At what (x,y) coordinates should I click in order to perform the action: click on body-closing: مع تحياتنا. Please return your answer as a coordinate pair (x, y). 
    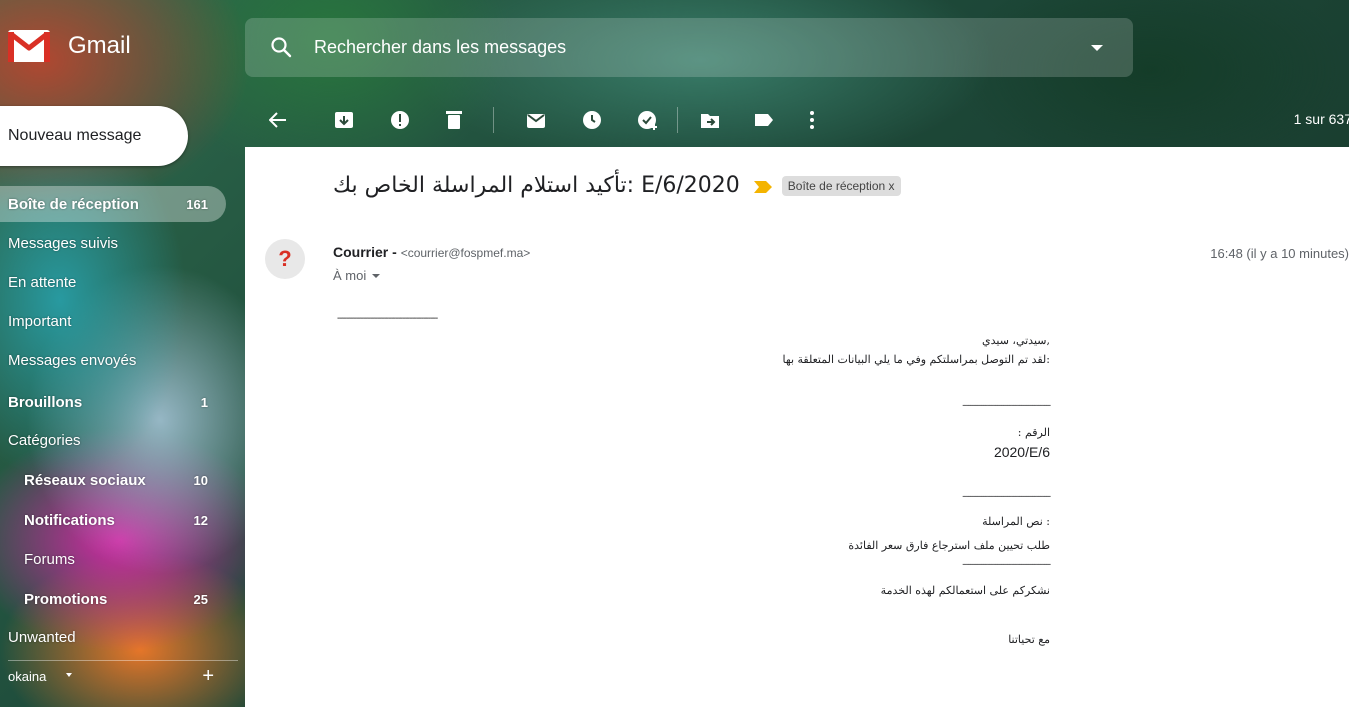
    Looking at the image, I should click on (1029, 639).